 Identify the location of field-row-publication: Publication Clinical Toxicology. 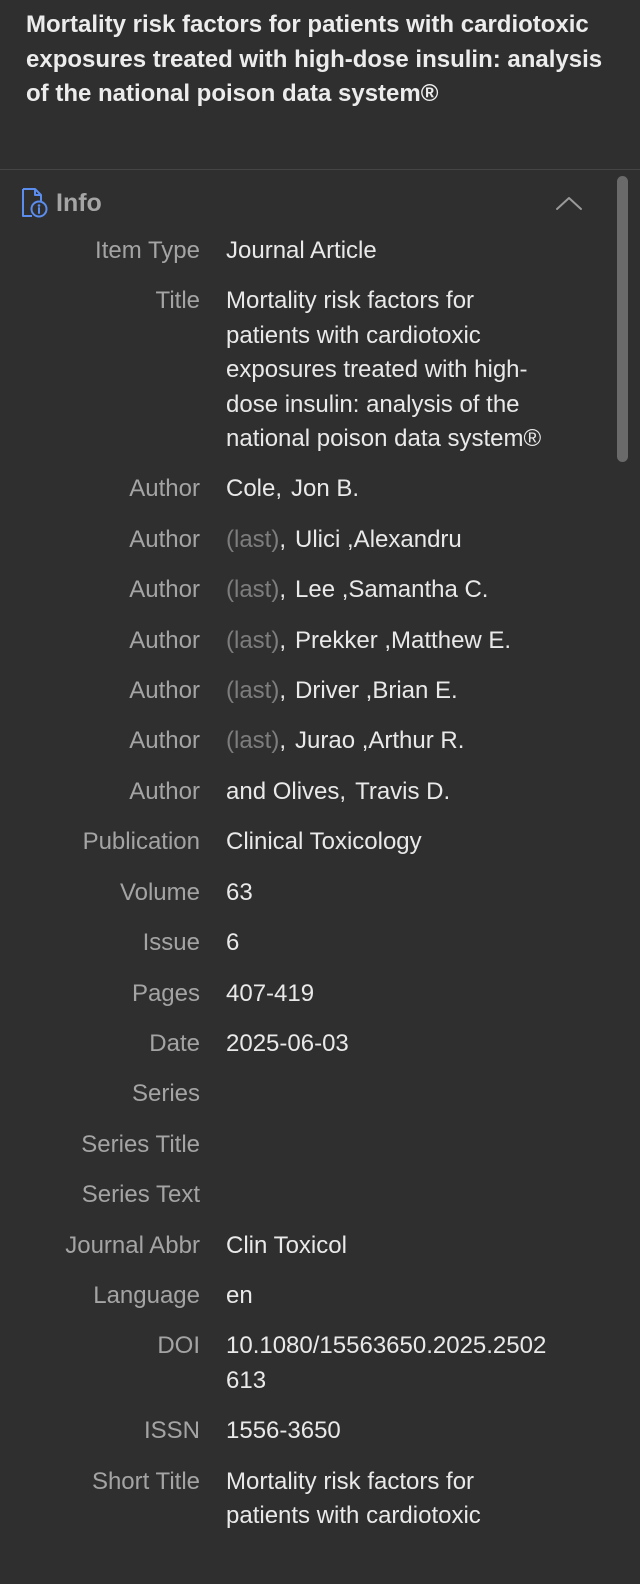
(303, 842).